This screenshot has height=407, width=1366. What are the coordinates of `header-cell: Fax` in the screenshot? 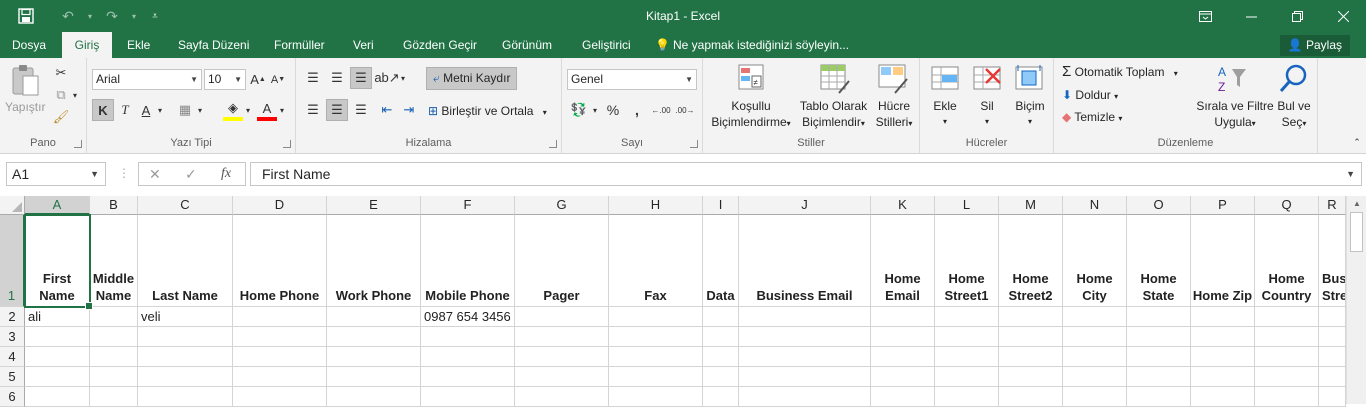 It's located at (656, 261).